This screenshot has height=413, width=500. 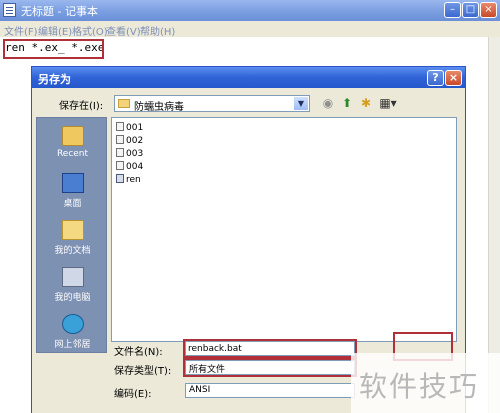 What do you see at coordinates (435, 78) in the screenshot?
I see `help-button: ?` at bounding box center [435, 78].